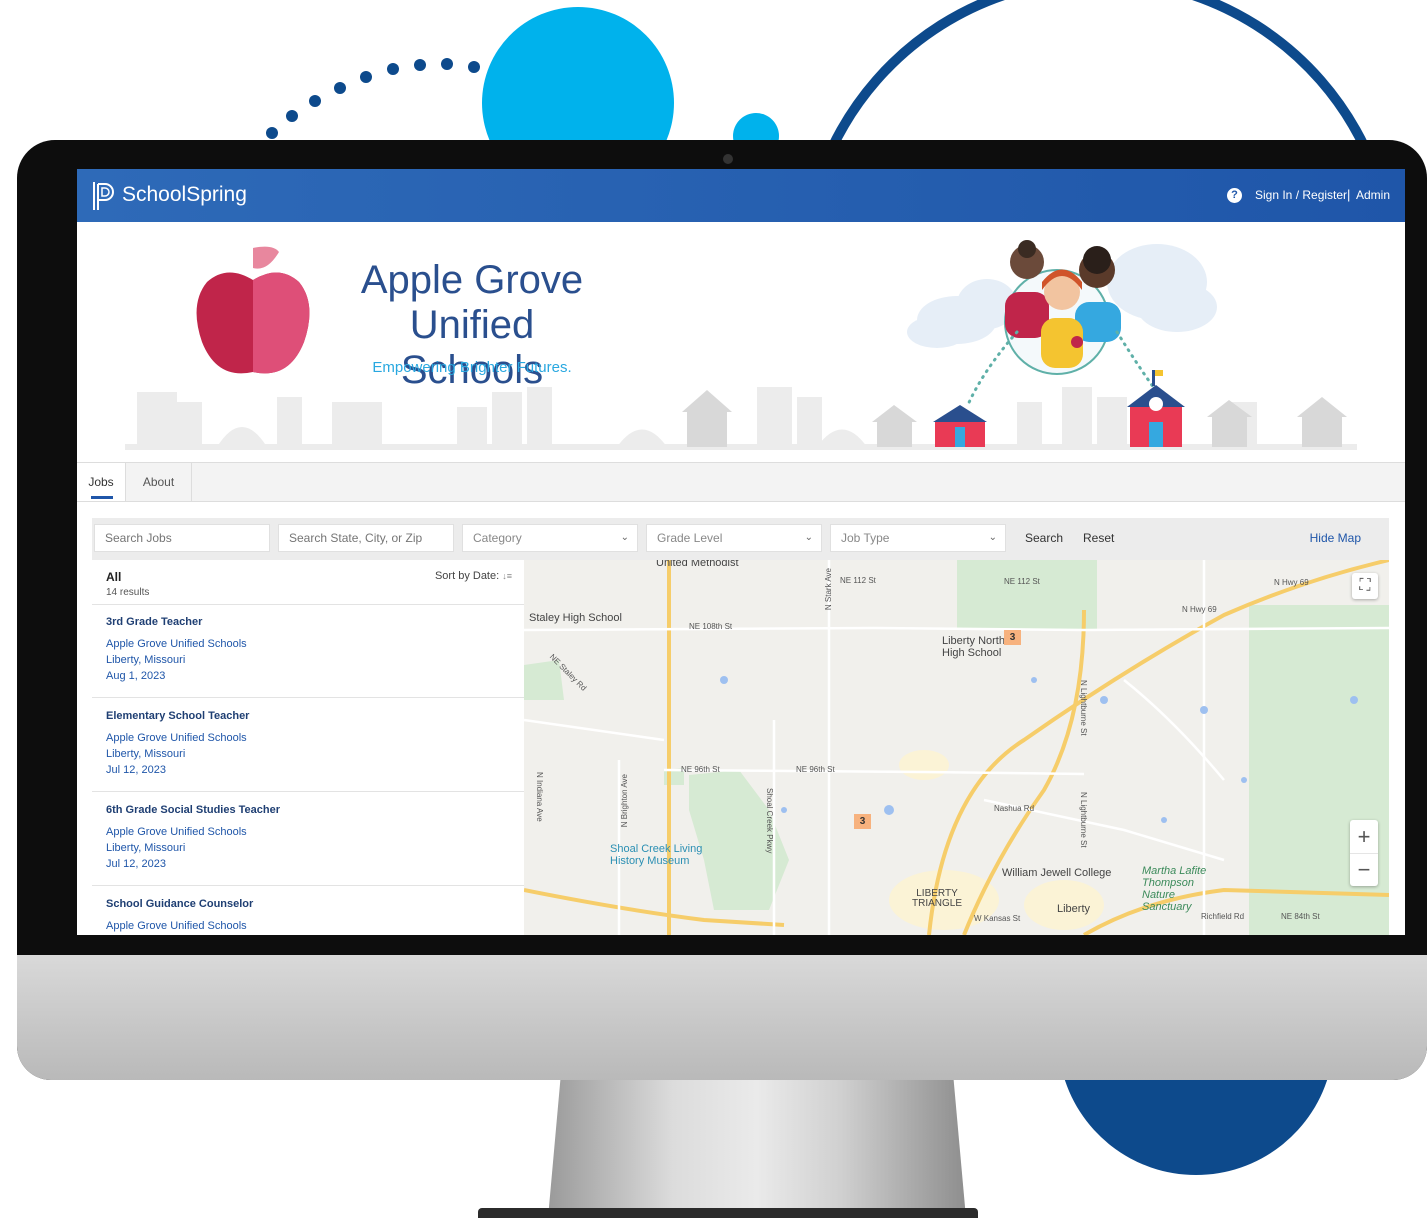 This screenshot has width=1427, height=1218. Describe the element at coordinates (472, 347) in the screenshot. I see `org-name-line2: Unified Schools` at that location.